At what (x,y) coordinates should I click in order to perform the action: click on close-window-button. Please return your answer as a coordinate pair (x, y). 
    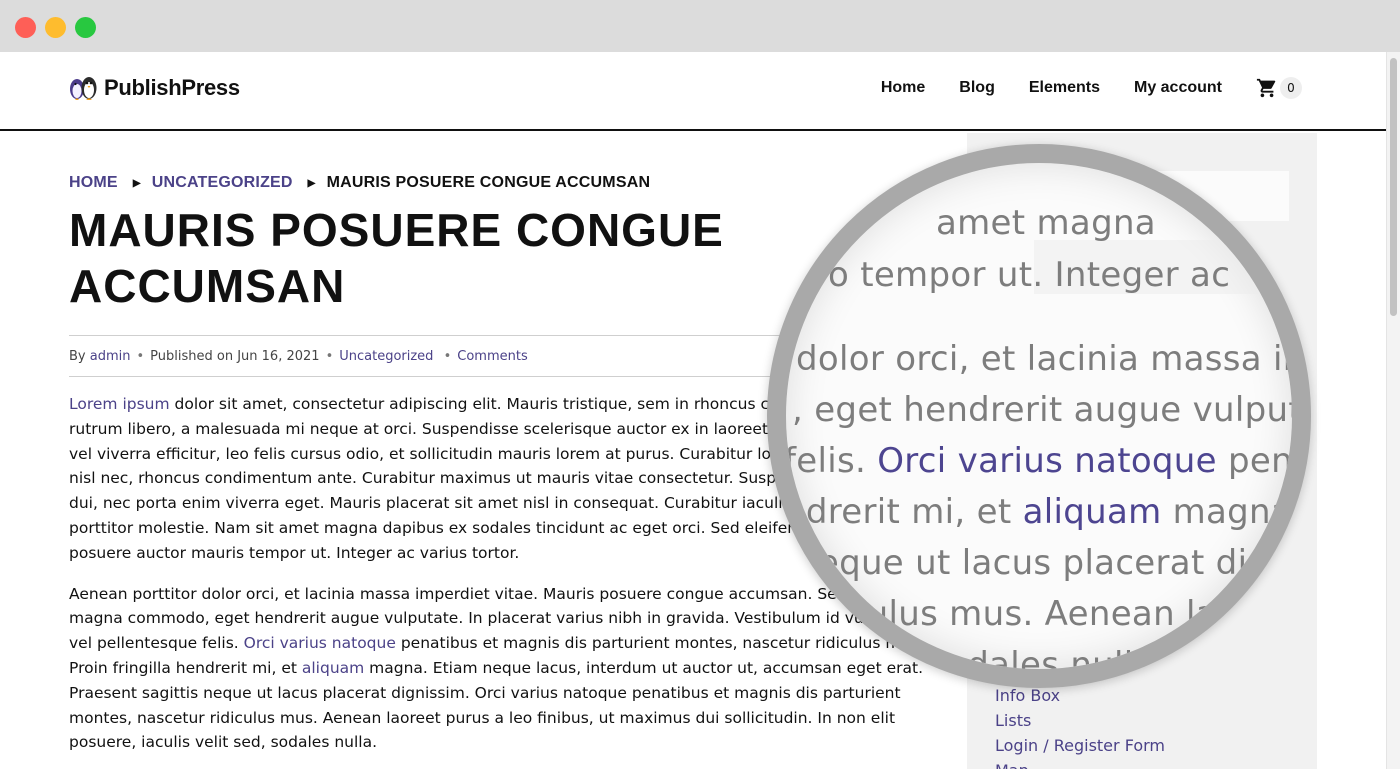
    Looking at the image, I should click on (25, 27).